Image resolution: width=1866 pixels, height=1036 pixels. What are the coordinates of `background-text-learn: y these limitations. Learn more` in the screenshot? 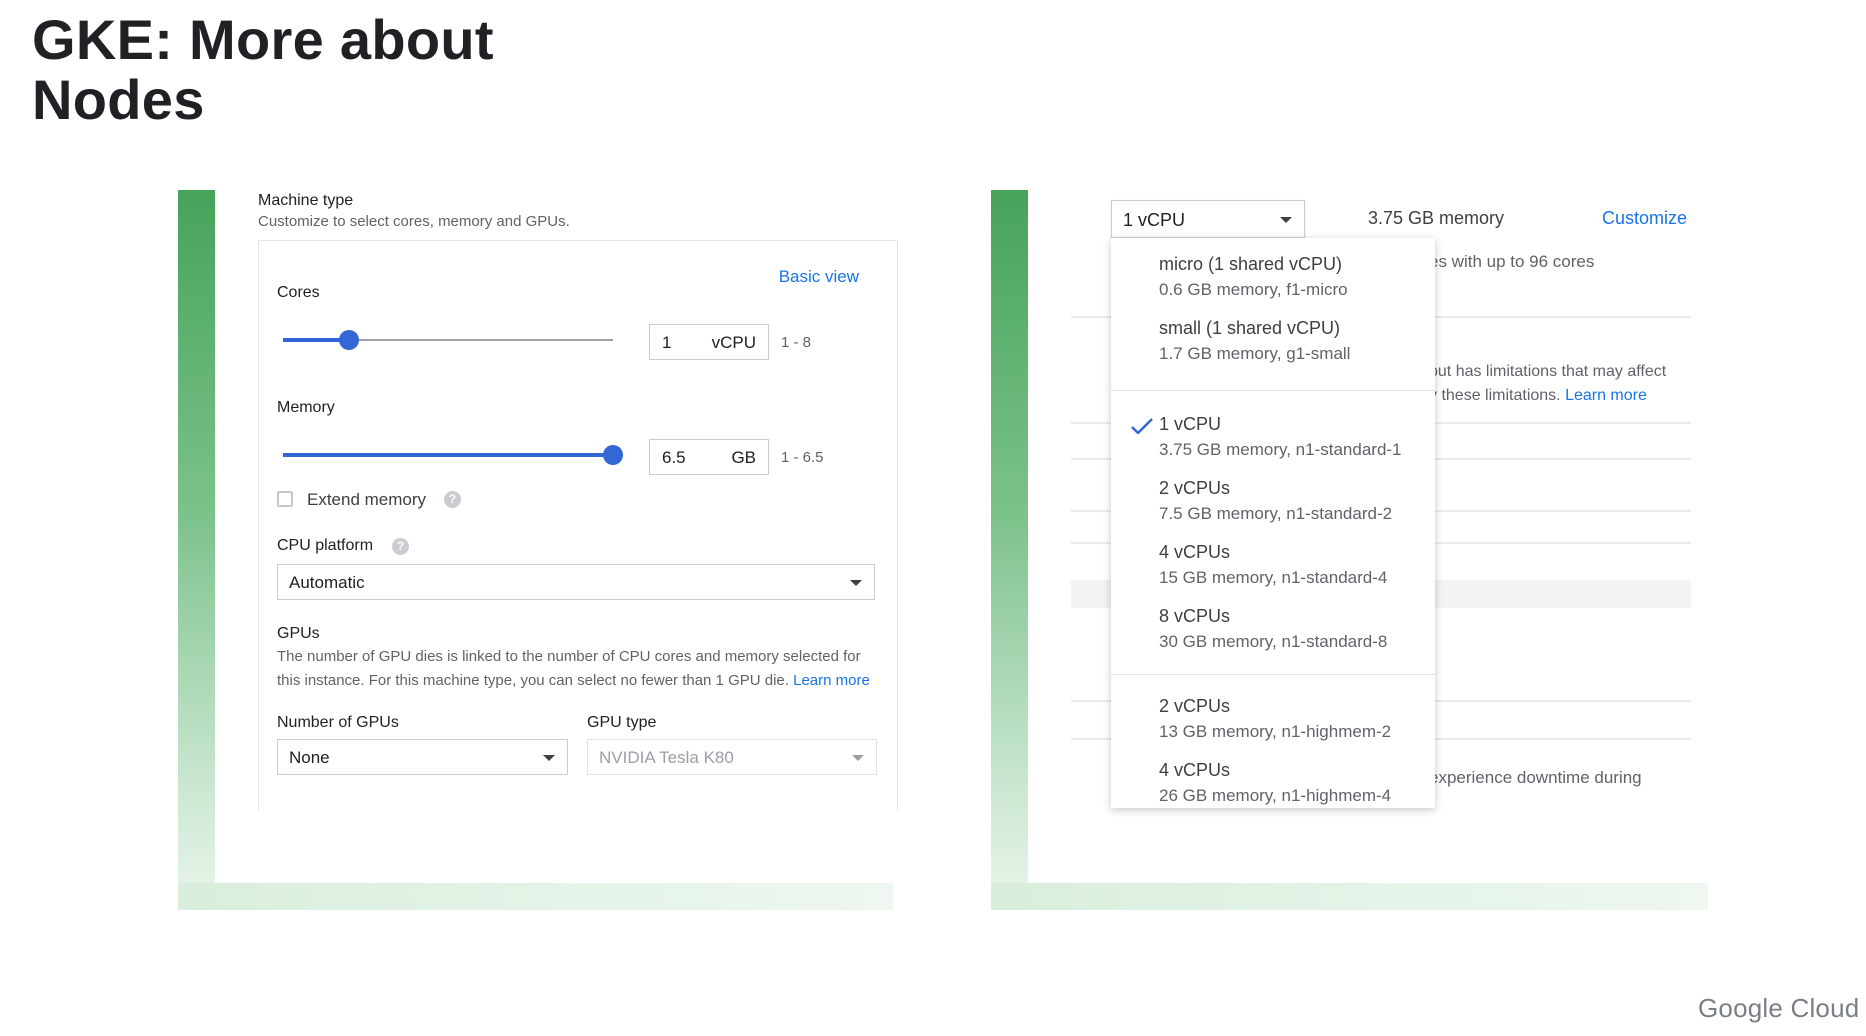 It's located at (1538, 396).